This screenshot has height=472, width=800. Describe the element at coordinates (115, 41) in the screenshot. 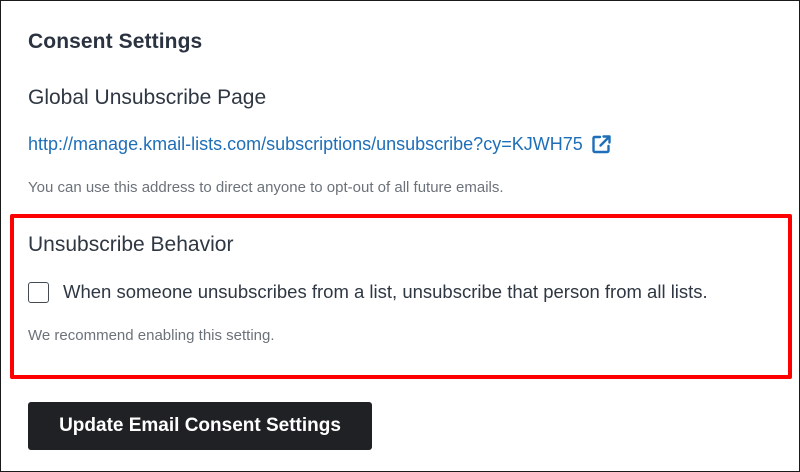

I see `section-title: Consent Settings` at that location.